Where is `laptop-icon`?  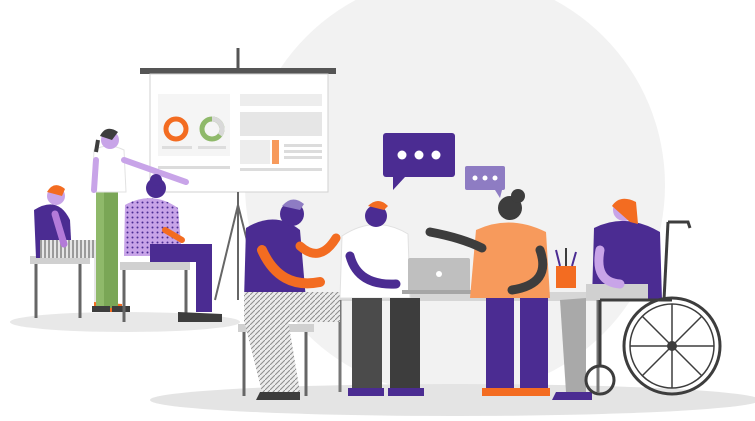
laptop-icon is located at coordinates (439, 276).